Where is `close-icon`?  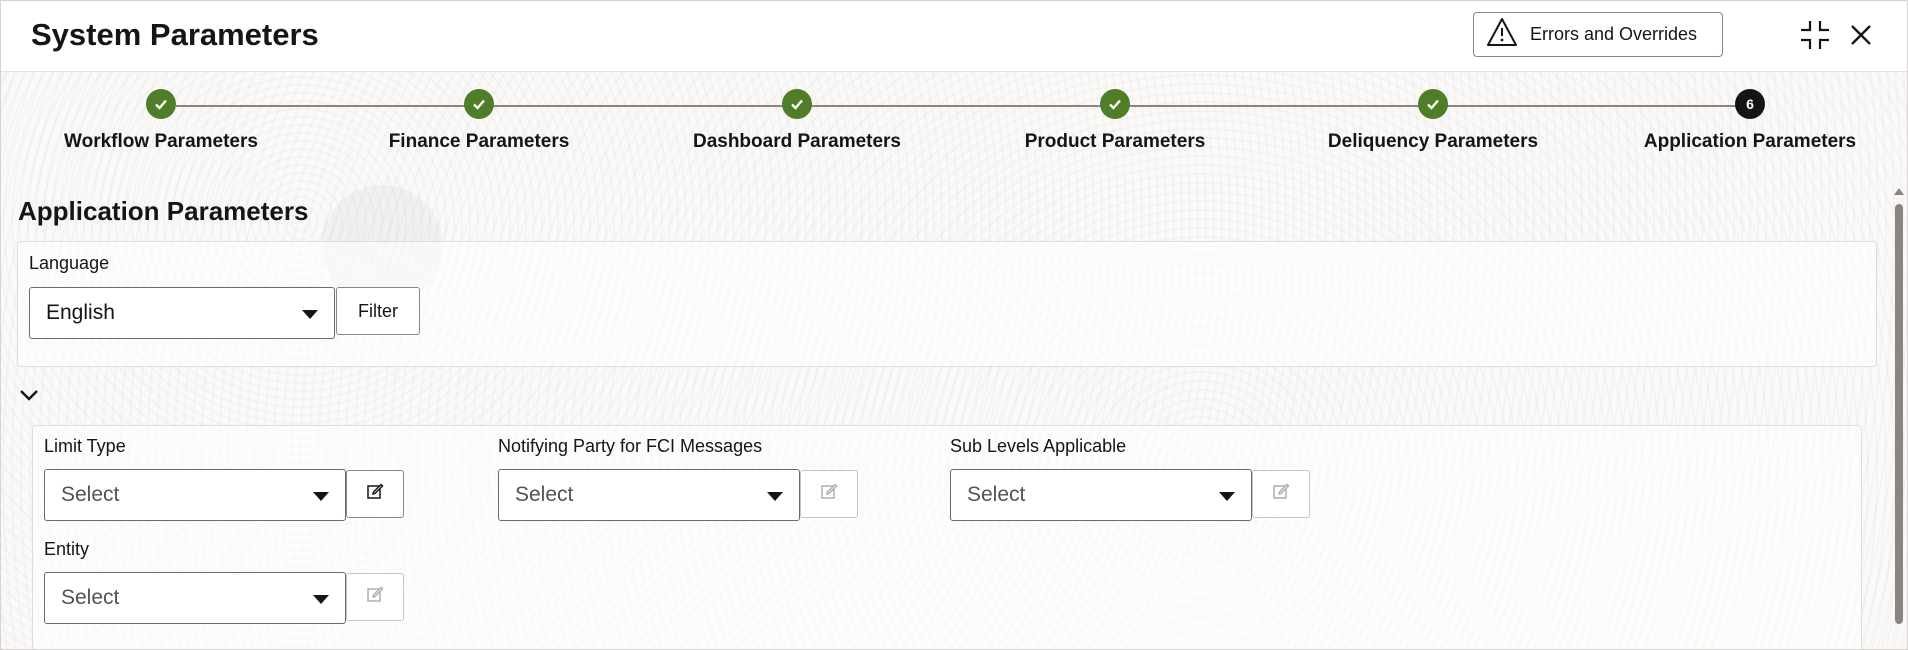 close-icon is located at coordinates (1861, 37).